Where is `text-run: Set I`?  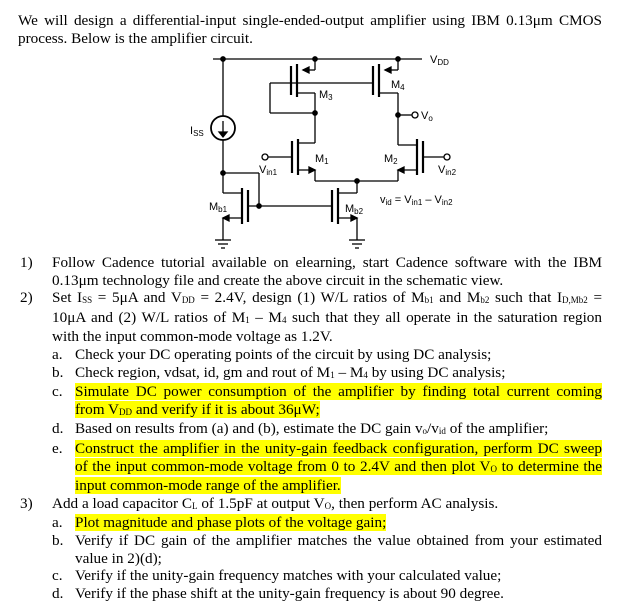
text-run: Set I is located at coordinates (67, 298).